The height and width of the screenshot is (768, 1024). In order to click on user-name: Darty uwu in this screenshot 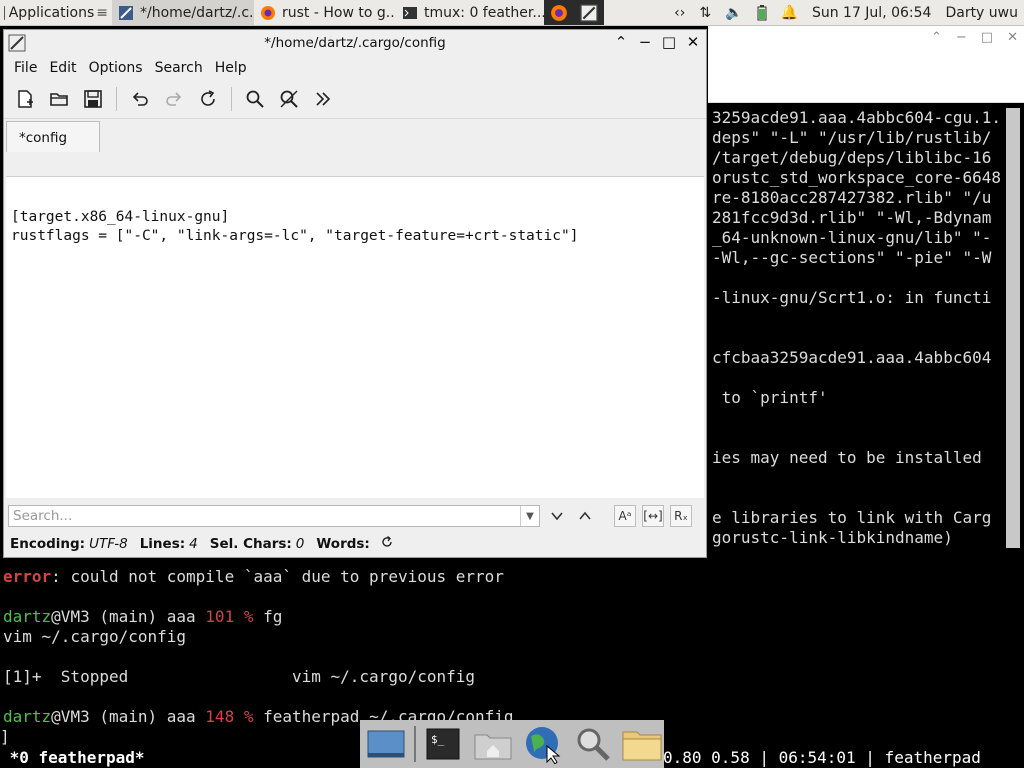, I will do `click(981, 13)`.